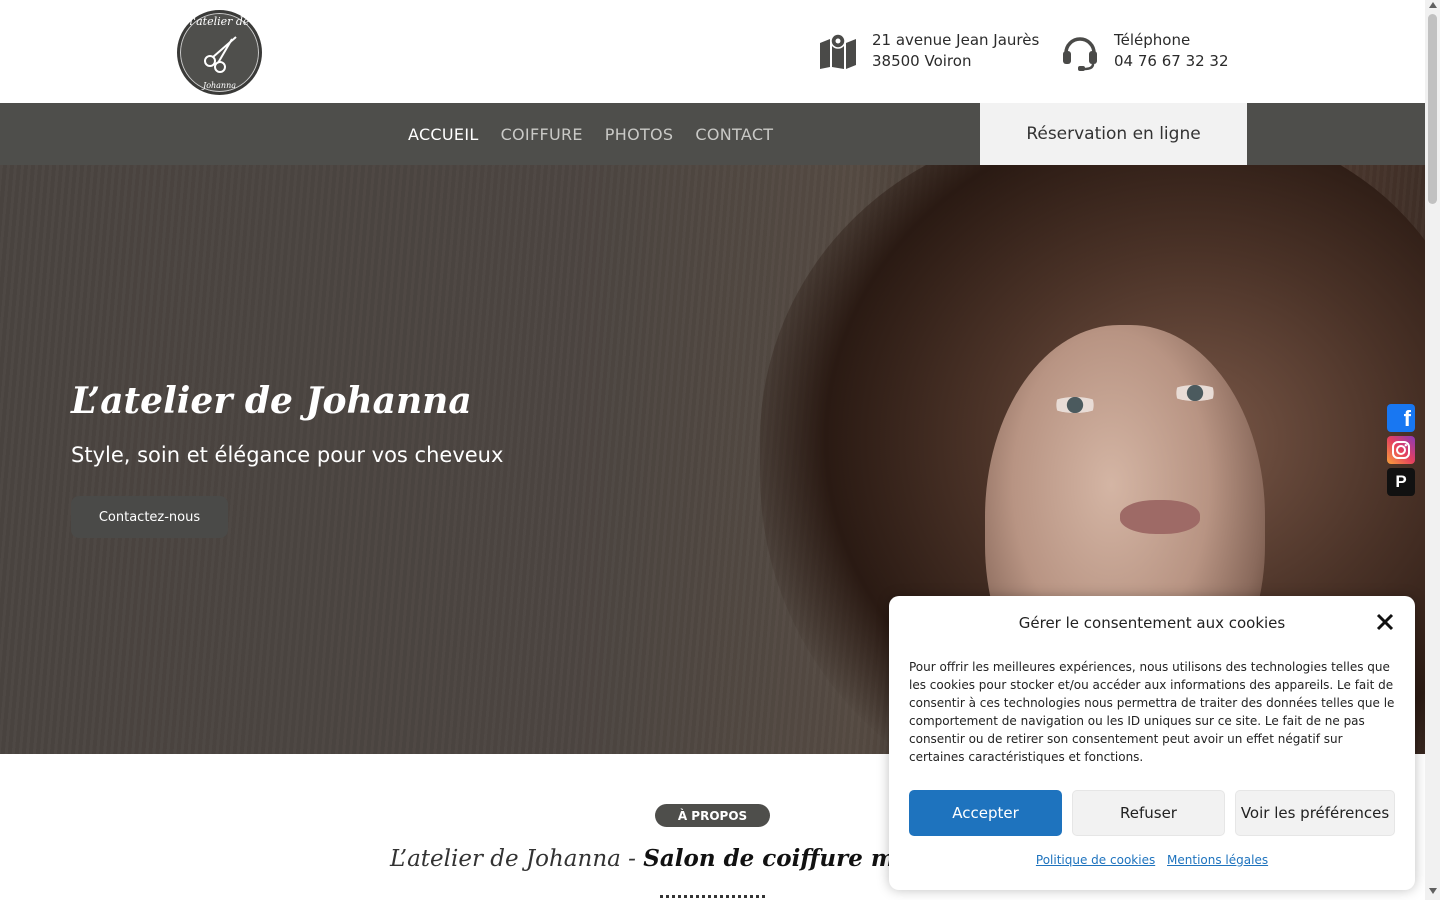 Image resolution: width=1440 pixels, height=900 pixels. I want to click on instagram-glyph, so click(1401, 450).